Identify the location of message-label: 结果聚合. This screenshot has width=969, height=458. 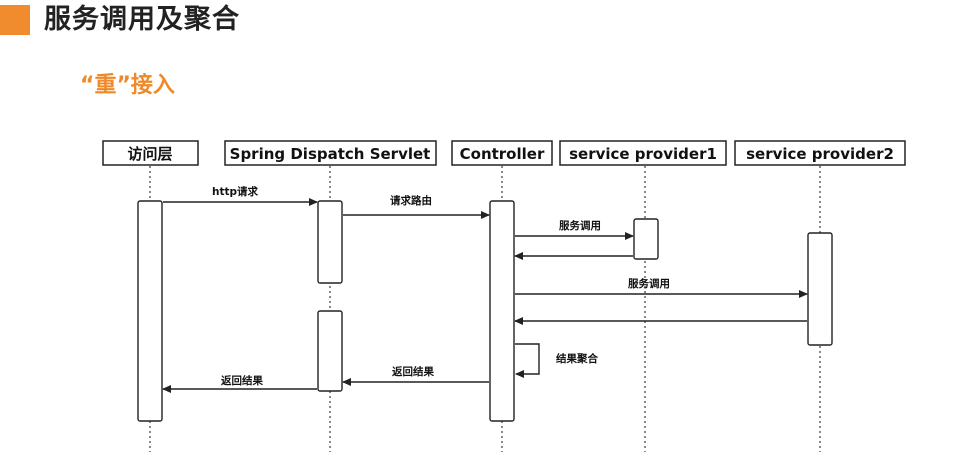
(577, 358).